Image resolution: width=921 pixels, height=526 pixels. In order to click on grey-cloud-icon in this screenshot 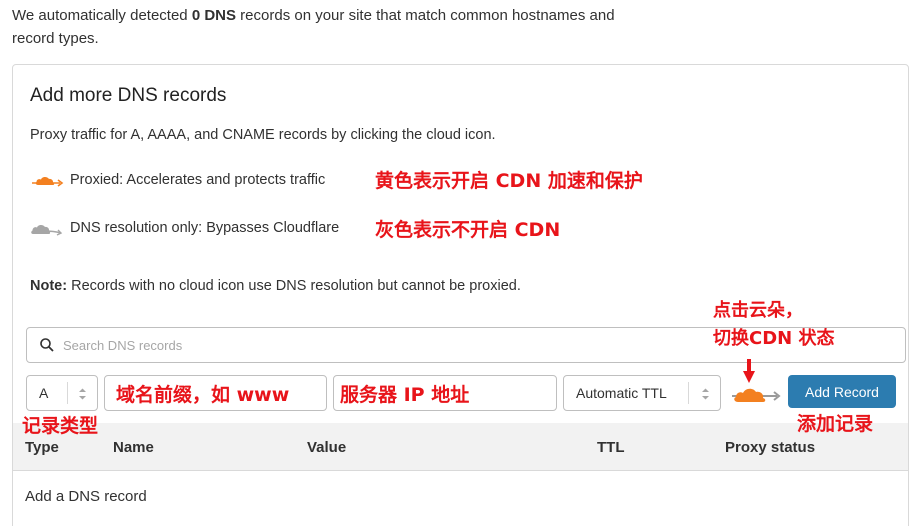, I will do `click(47, 230)`.